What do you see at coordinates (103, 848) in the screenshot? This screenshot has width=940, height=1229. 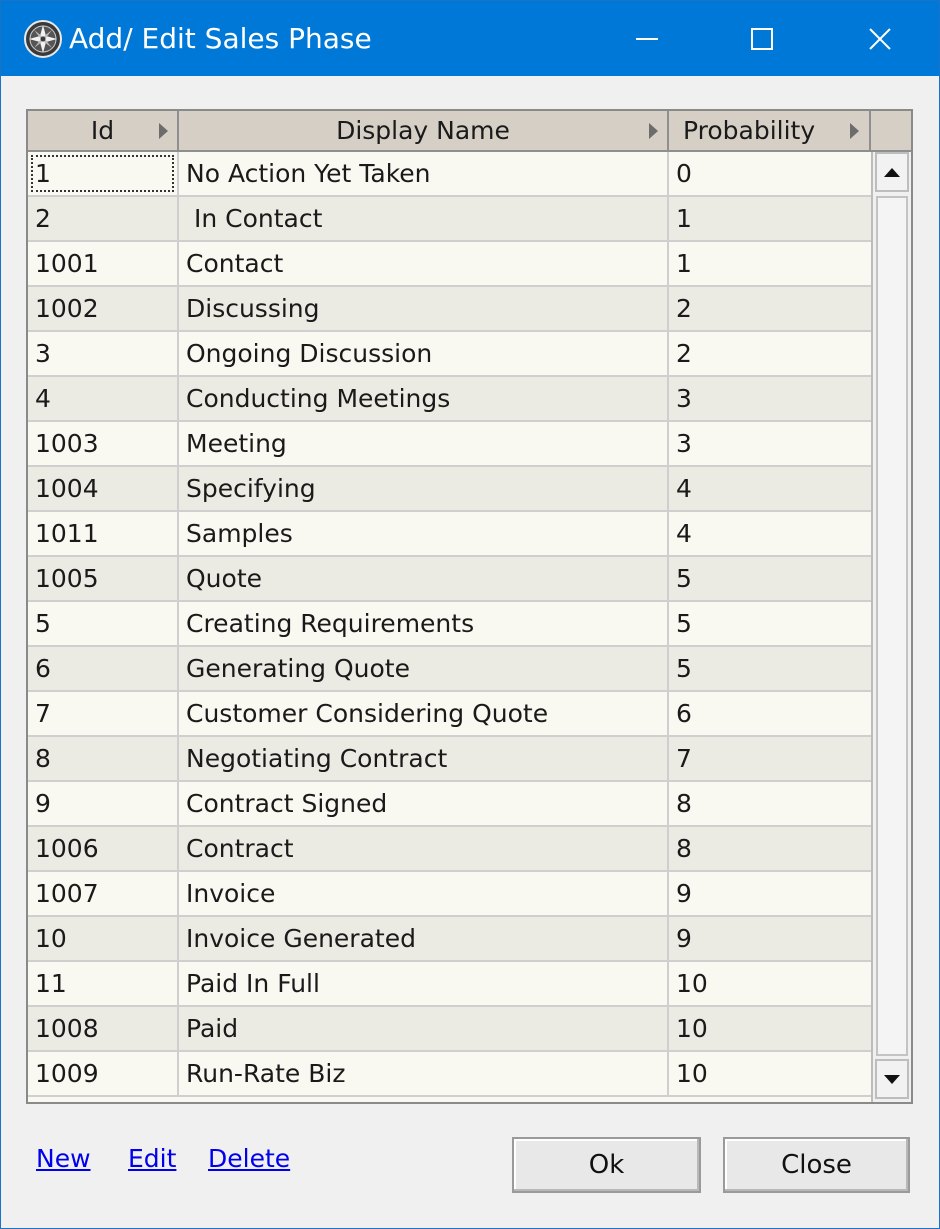 I see `cell-id: 1006` at bounding box center [103, 848].